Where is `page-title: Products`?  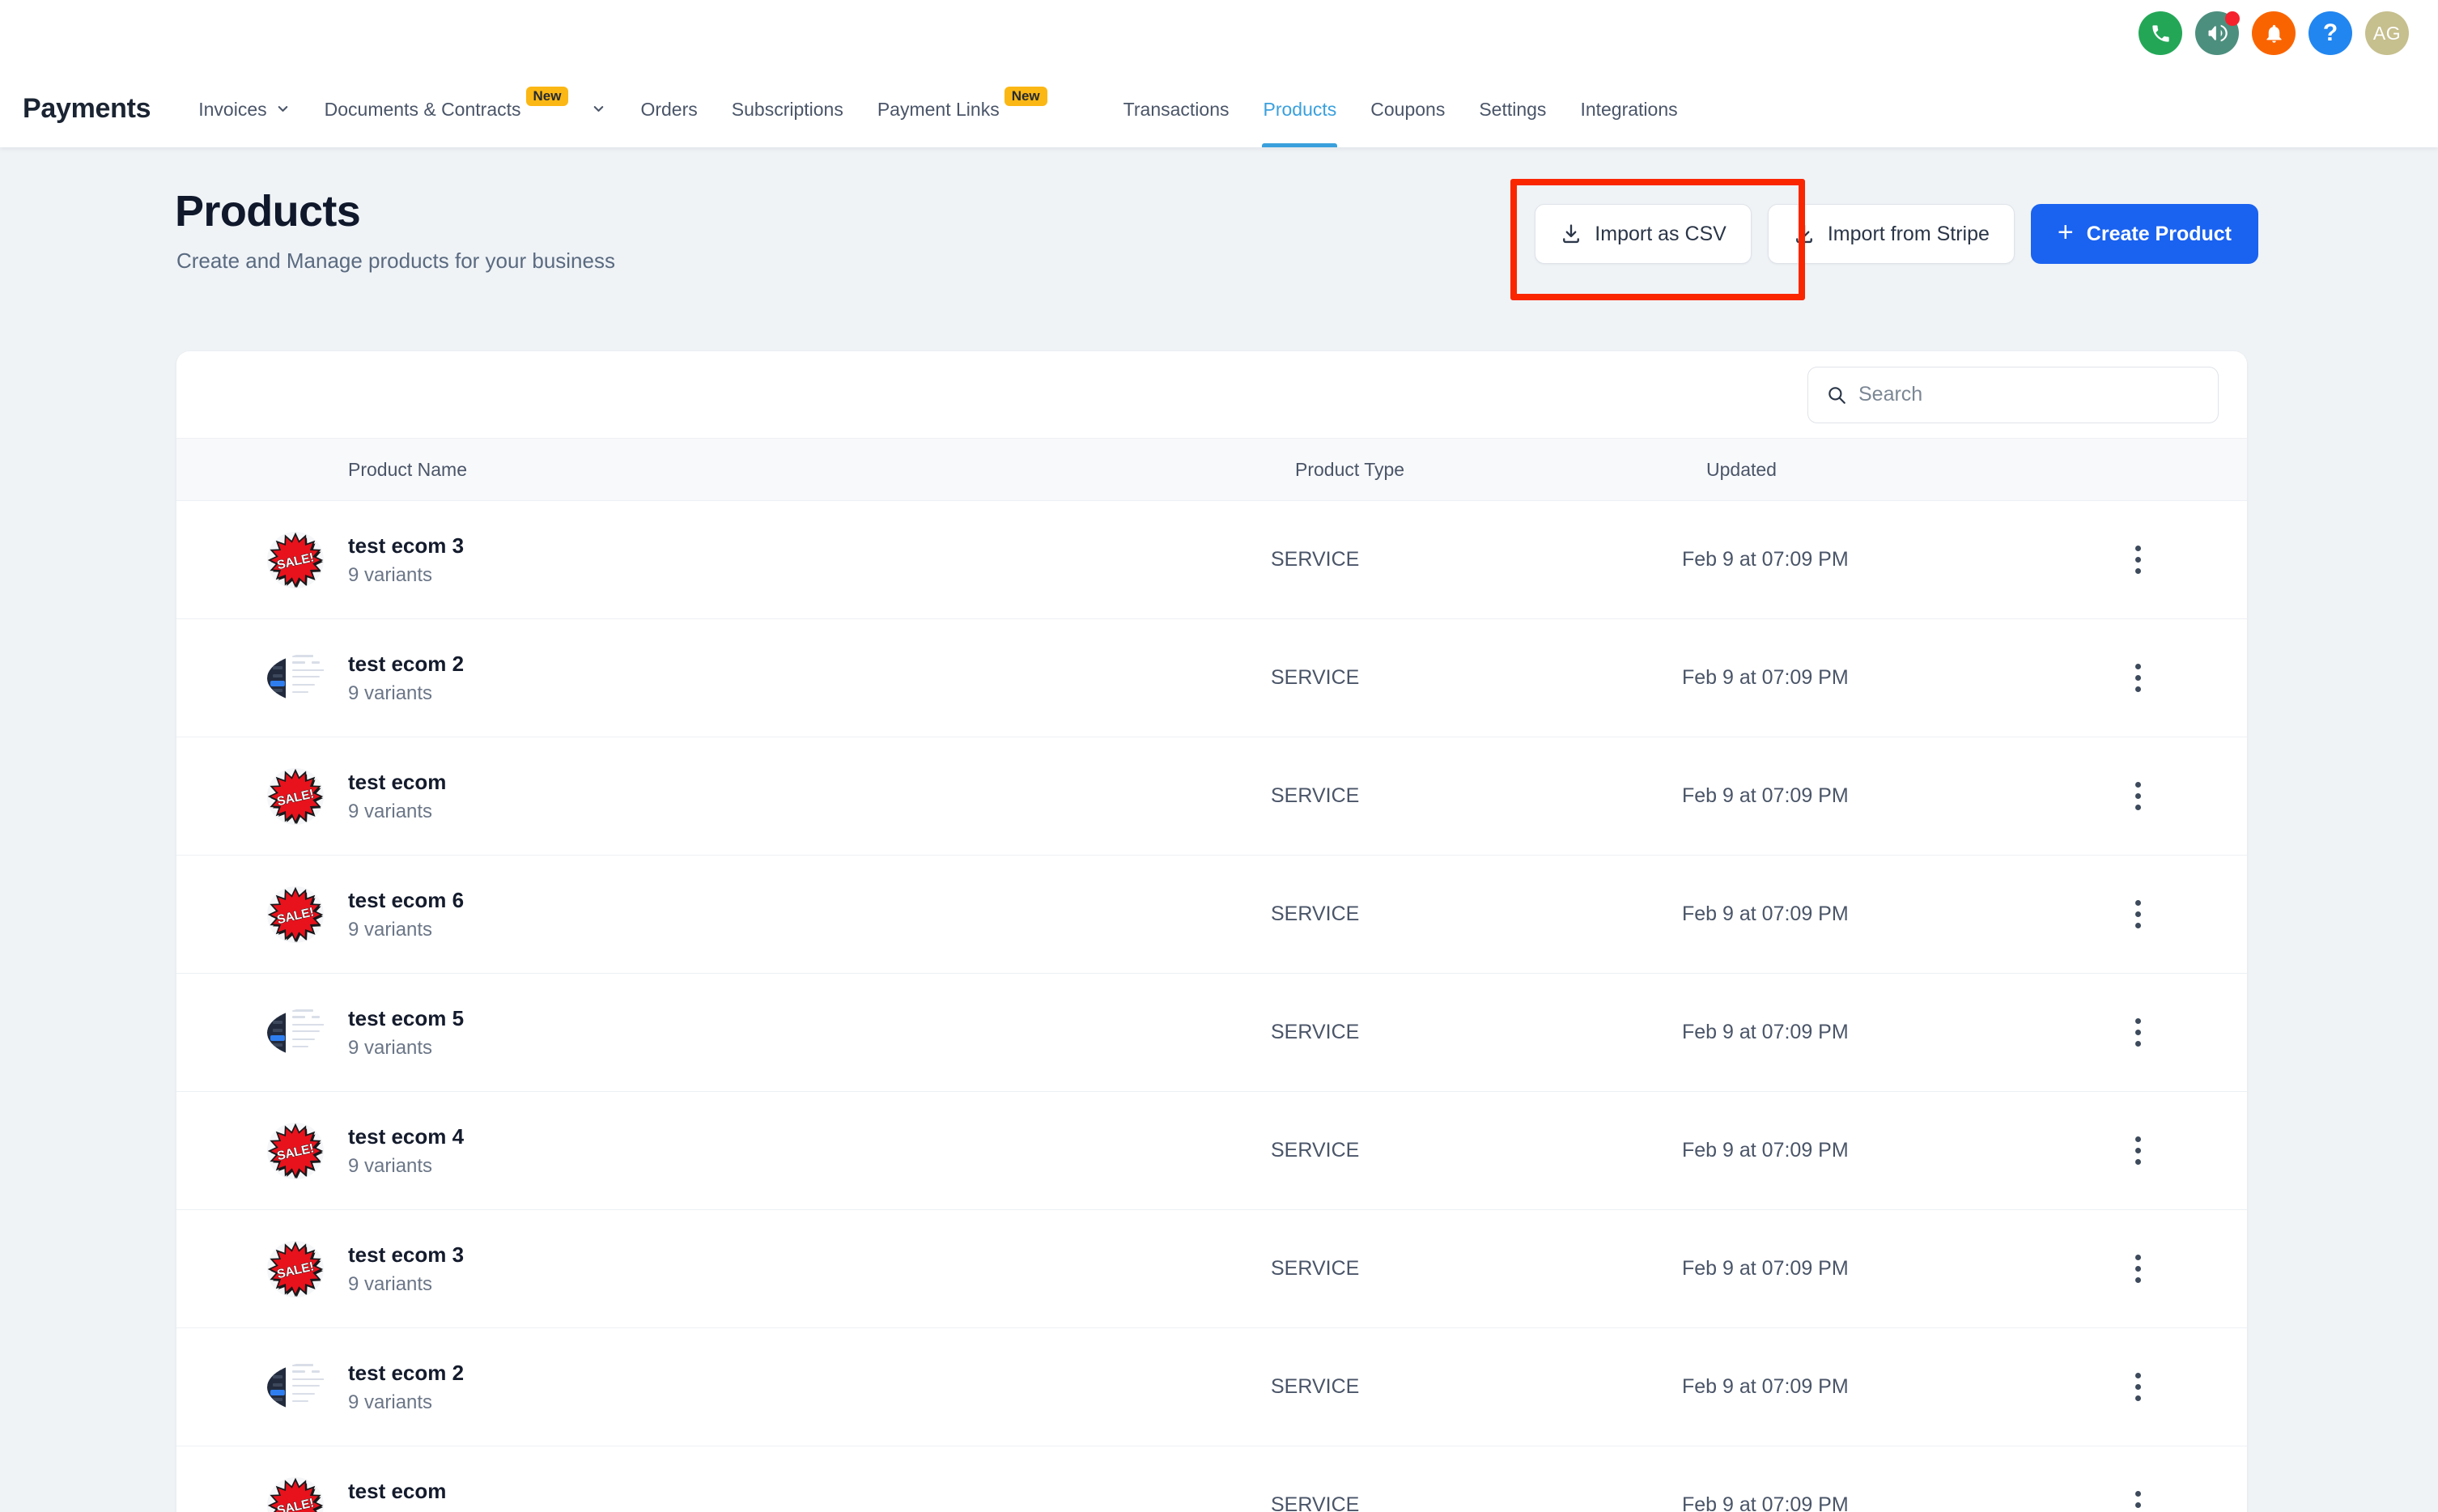
page-title: Products is located at coordinates (268, 211).